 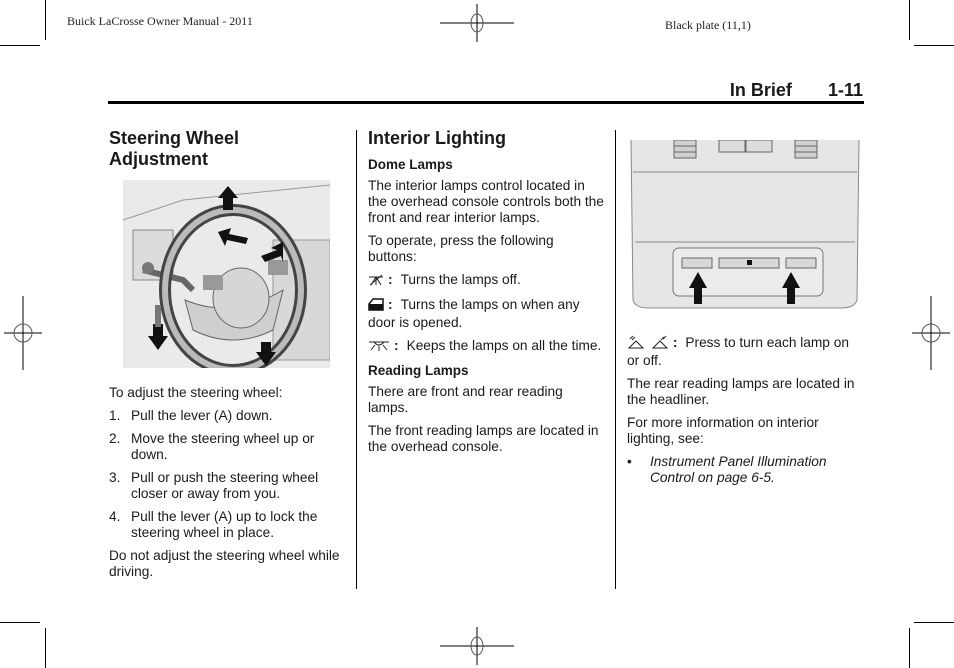 What do you see at coordinates (931, 333) in the screenshot?
I see `registration-mark-right` at bounding box center [931, 333].